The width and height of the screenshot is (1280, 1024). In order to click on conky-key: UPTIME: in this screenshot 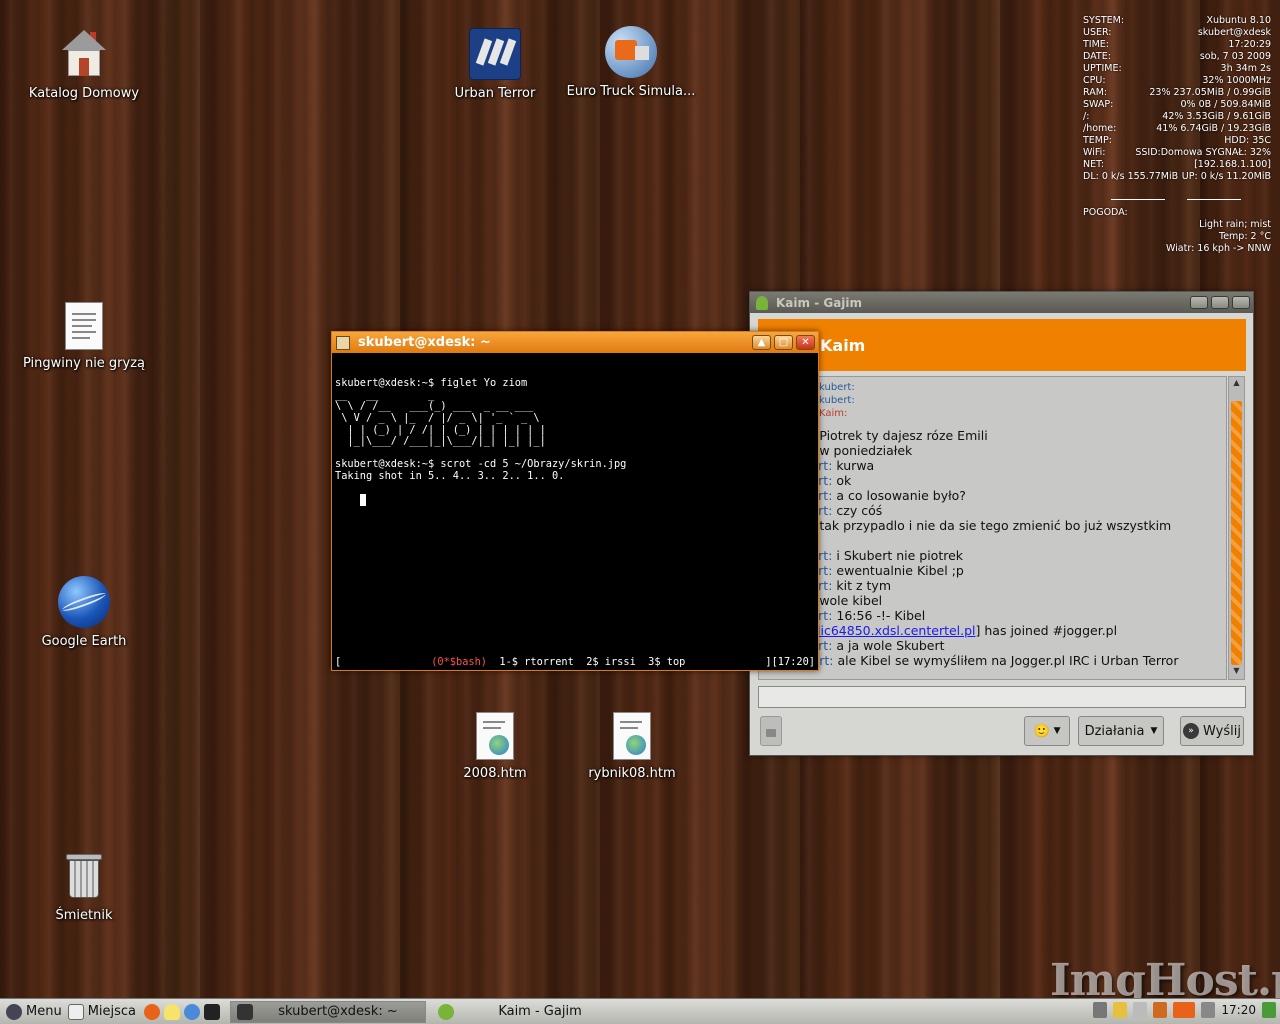, I will do `click(1102, 68)`.